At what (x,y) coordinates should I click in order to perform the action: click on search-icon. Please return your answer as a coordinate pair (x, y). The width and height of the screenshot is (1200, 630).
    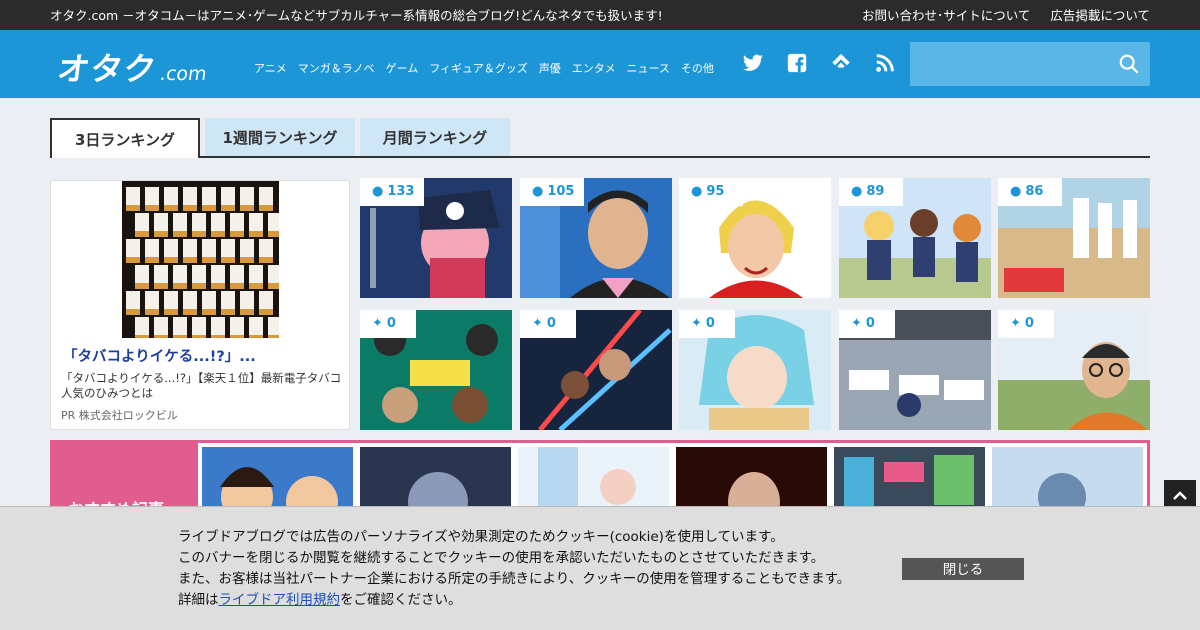
    Looking at the image, I should click on (1129, 64).